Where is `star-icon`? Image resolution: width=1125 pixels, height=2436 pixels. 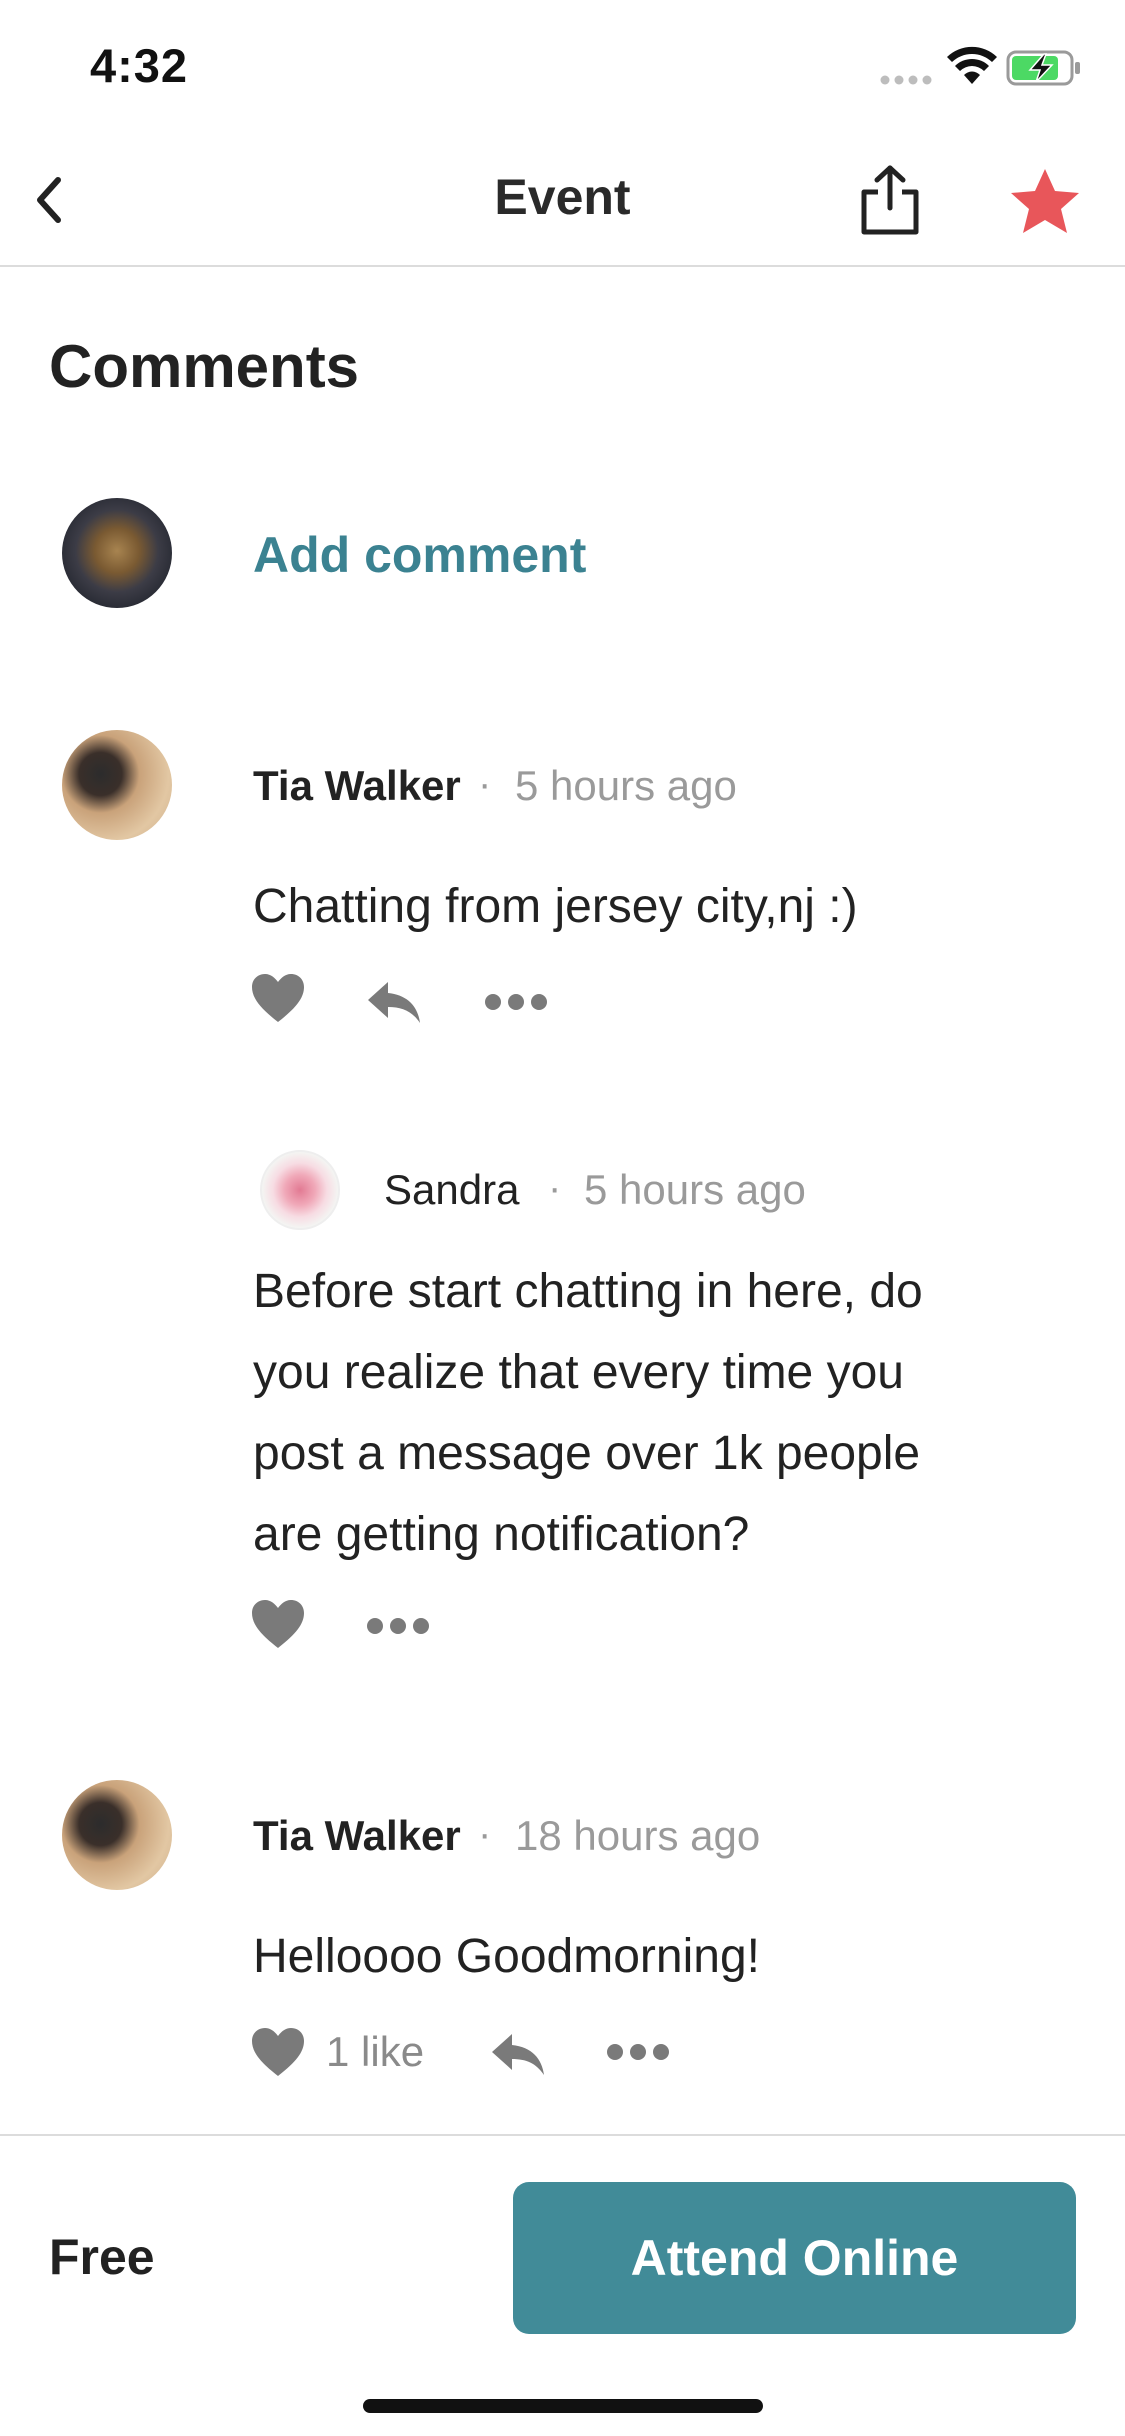
star-icon is located at coordinates (1045, 203).